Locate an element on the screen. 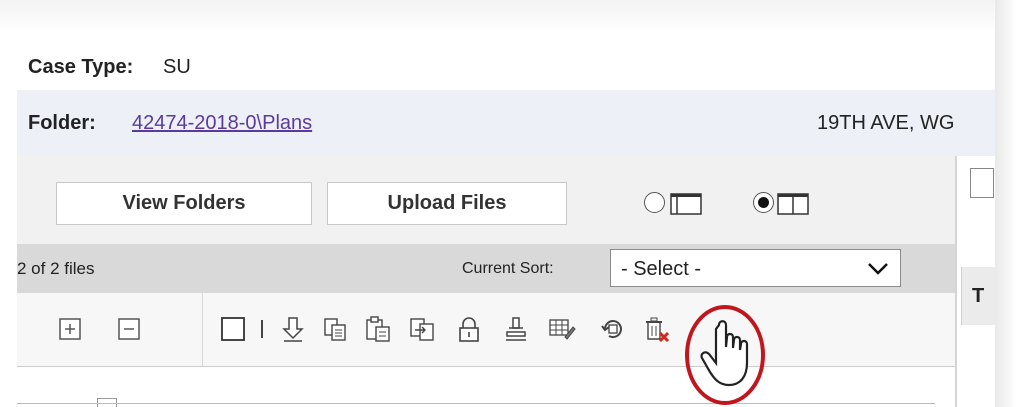  right-panel-header: T is located at coordinates (978, 296).